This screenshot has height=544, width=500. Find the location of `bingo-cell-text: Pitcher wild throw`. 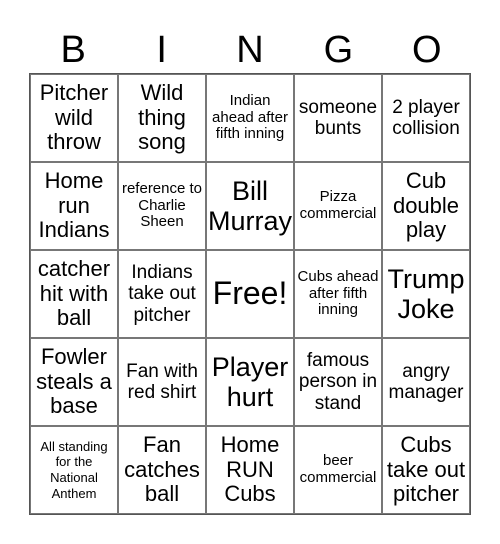

bingo-cell-text: Pitcher wild throw is located at coordinates (74, 117).